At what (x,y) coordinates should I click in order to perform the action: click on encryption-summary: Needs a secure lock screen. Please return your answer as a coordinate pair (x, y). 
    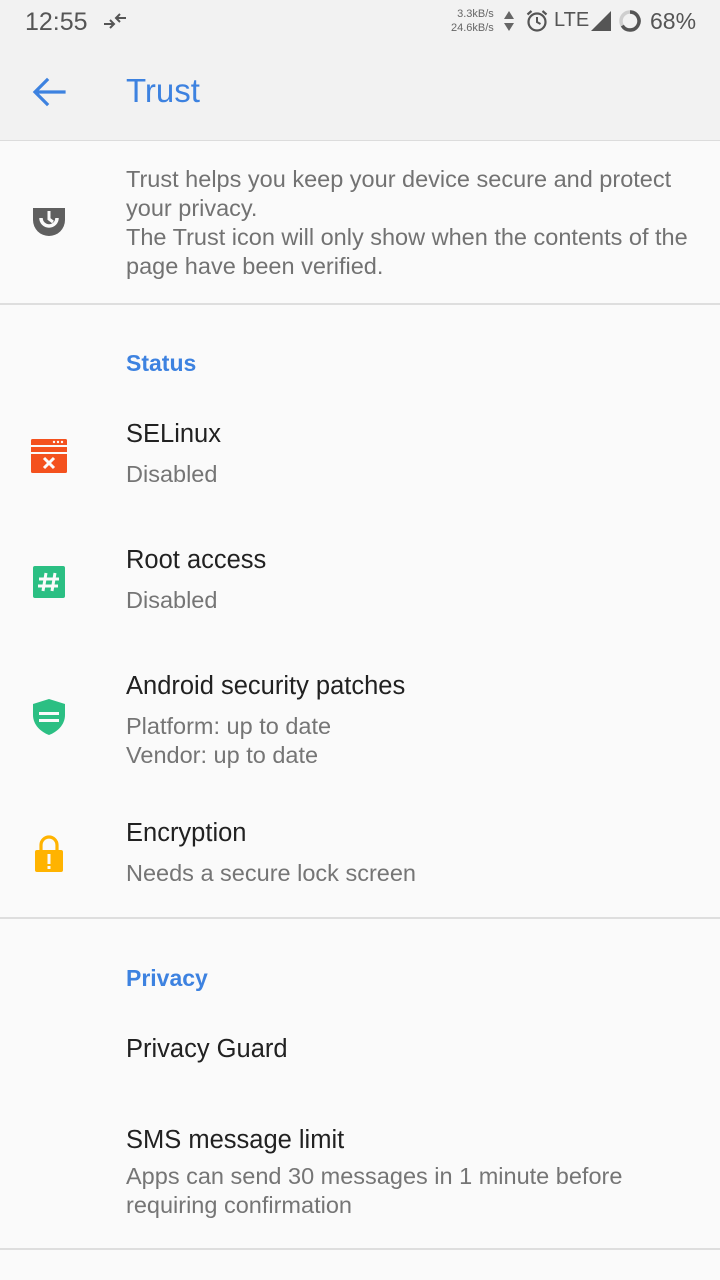
    Looking at the image, I should click on (271, 873).